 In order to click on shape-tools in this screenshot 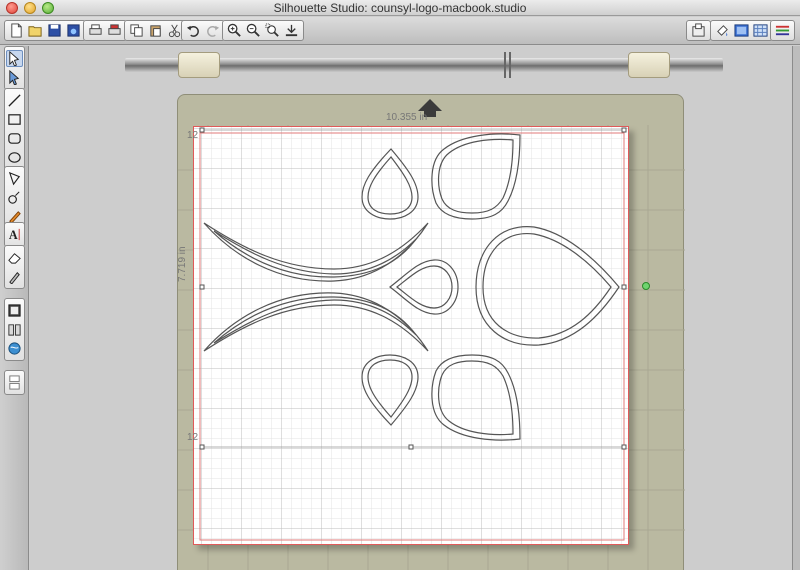, I will do `click(14, 129)`.